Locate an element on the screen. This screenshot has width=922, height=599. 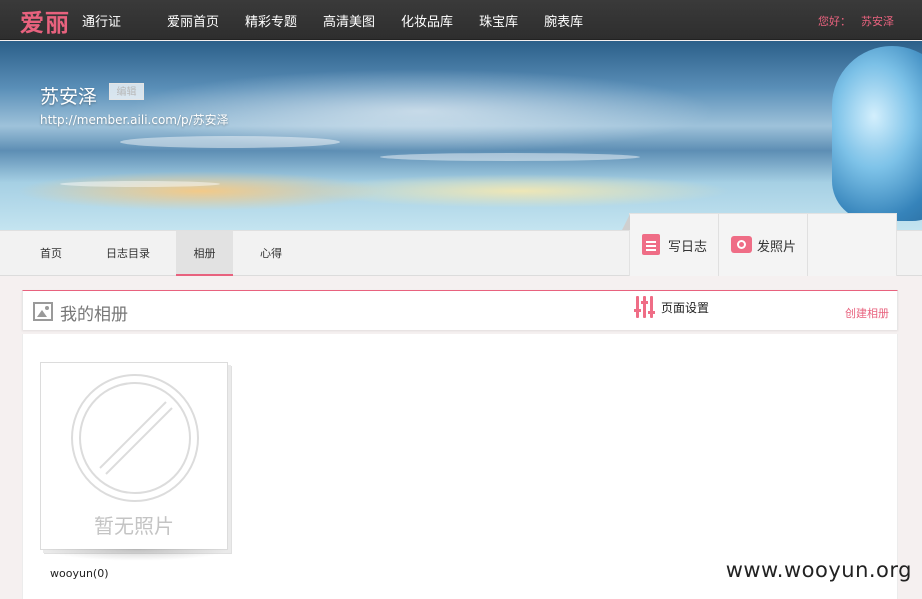
aili-logo: 爱丽 is located at coordinates (45, 20).